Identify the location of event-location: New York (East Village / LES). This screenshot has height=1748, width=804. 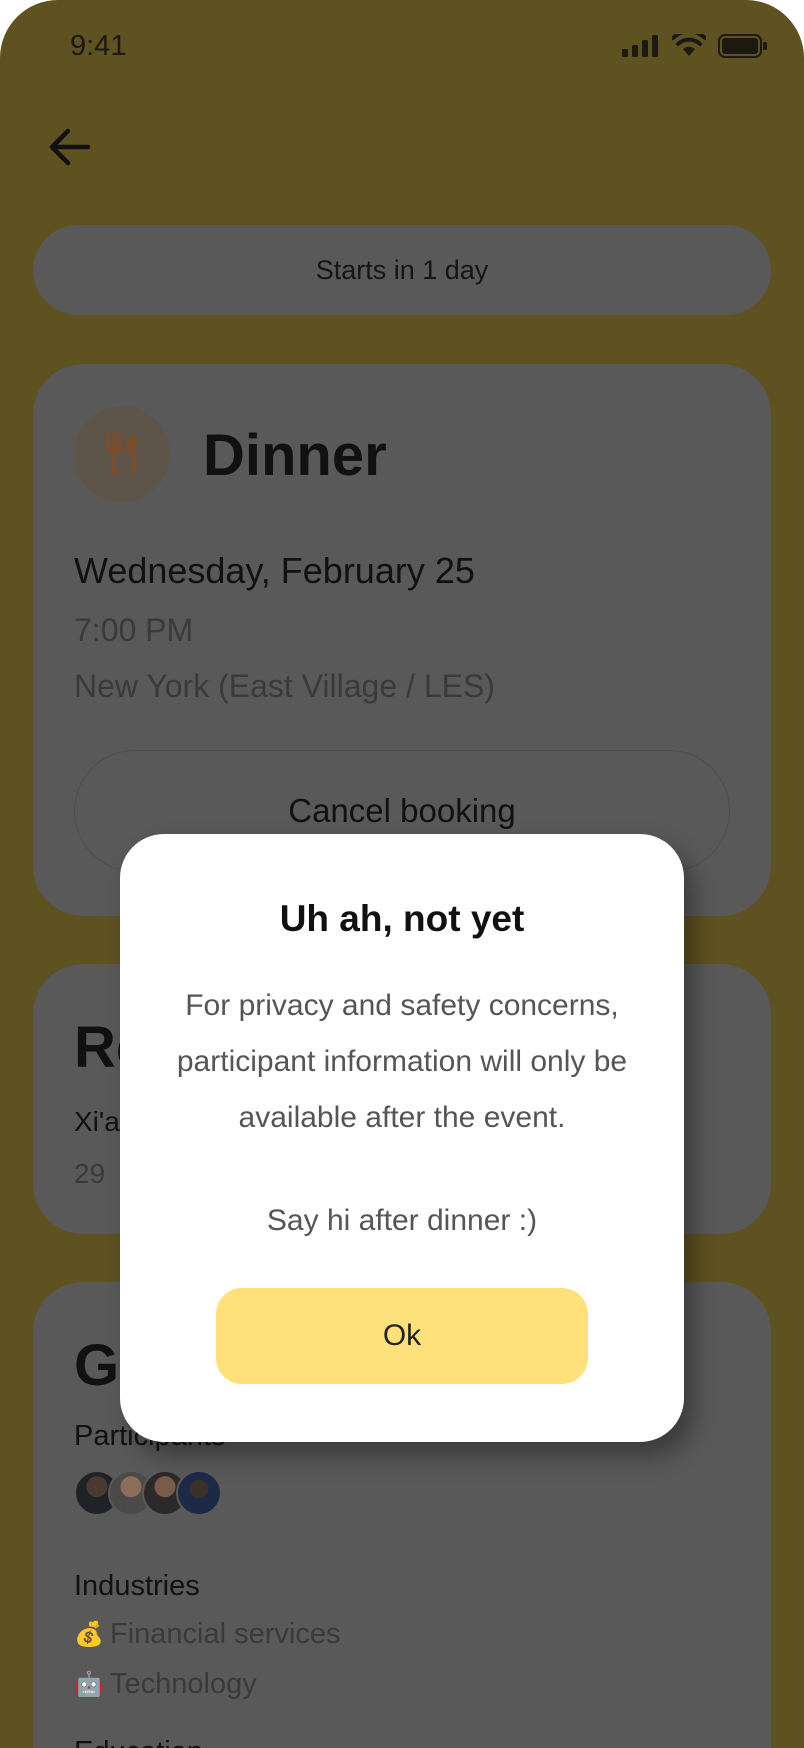
(284, 686).